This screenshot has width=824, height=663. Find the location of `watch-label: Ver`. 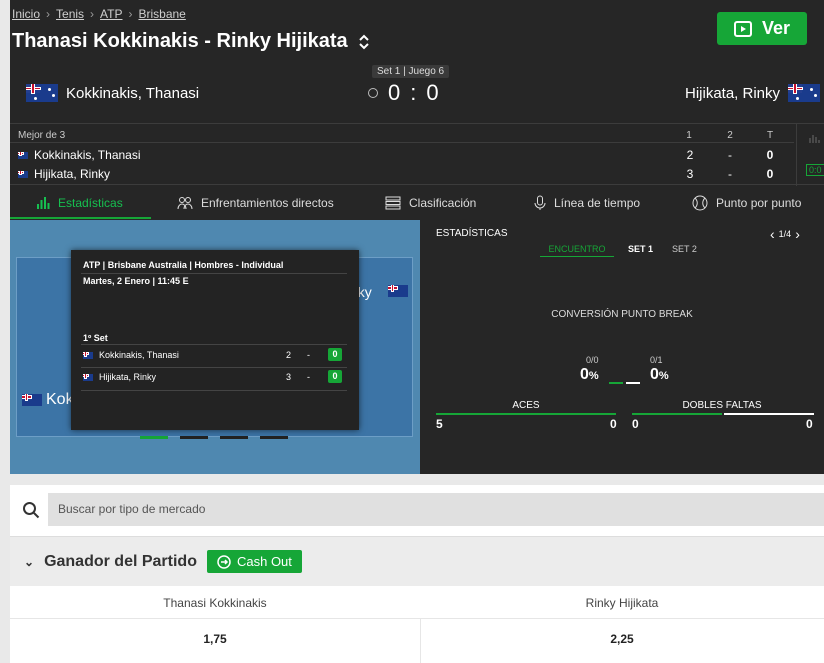

watch-label: Ver is located at coordinates (776, 28).